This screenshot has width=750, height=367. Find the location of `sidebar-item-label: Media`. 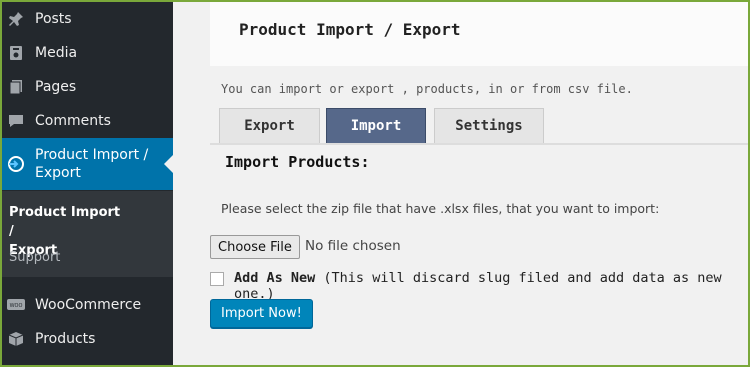

sidebar-item-label: Media is located at coordinates (56, 53).